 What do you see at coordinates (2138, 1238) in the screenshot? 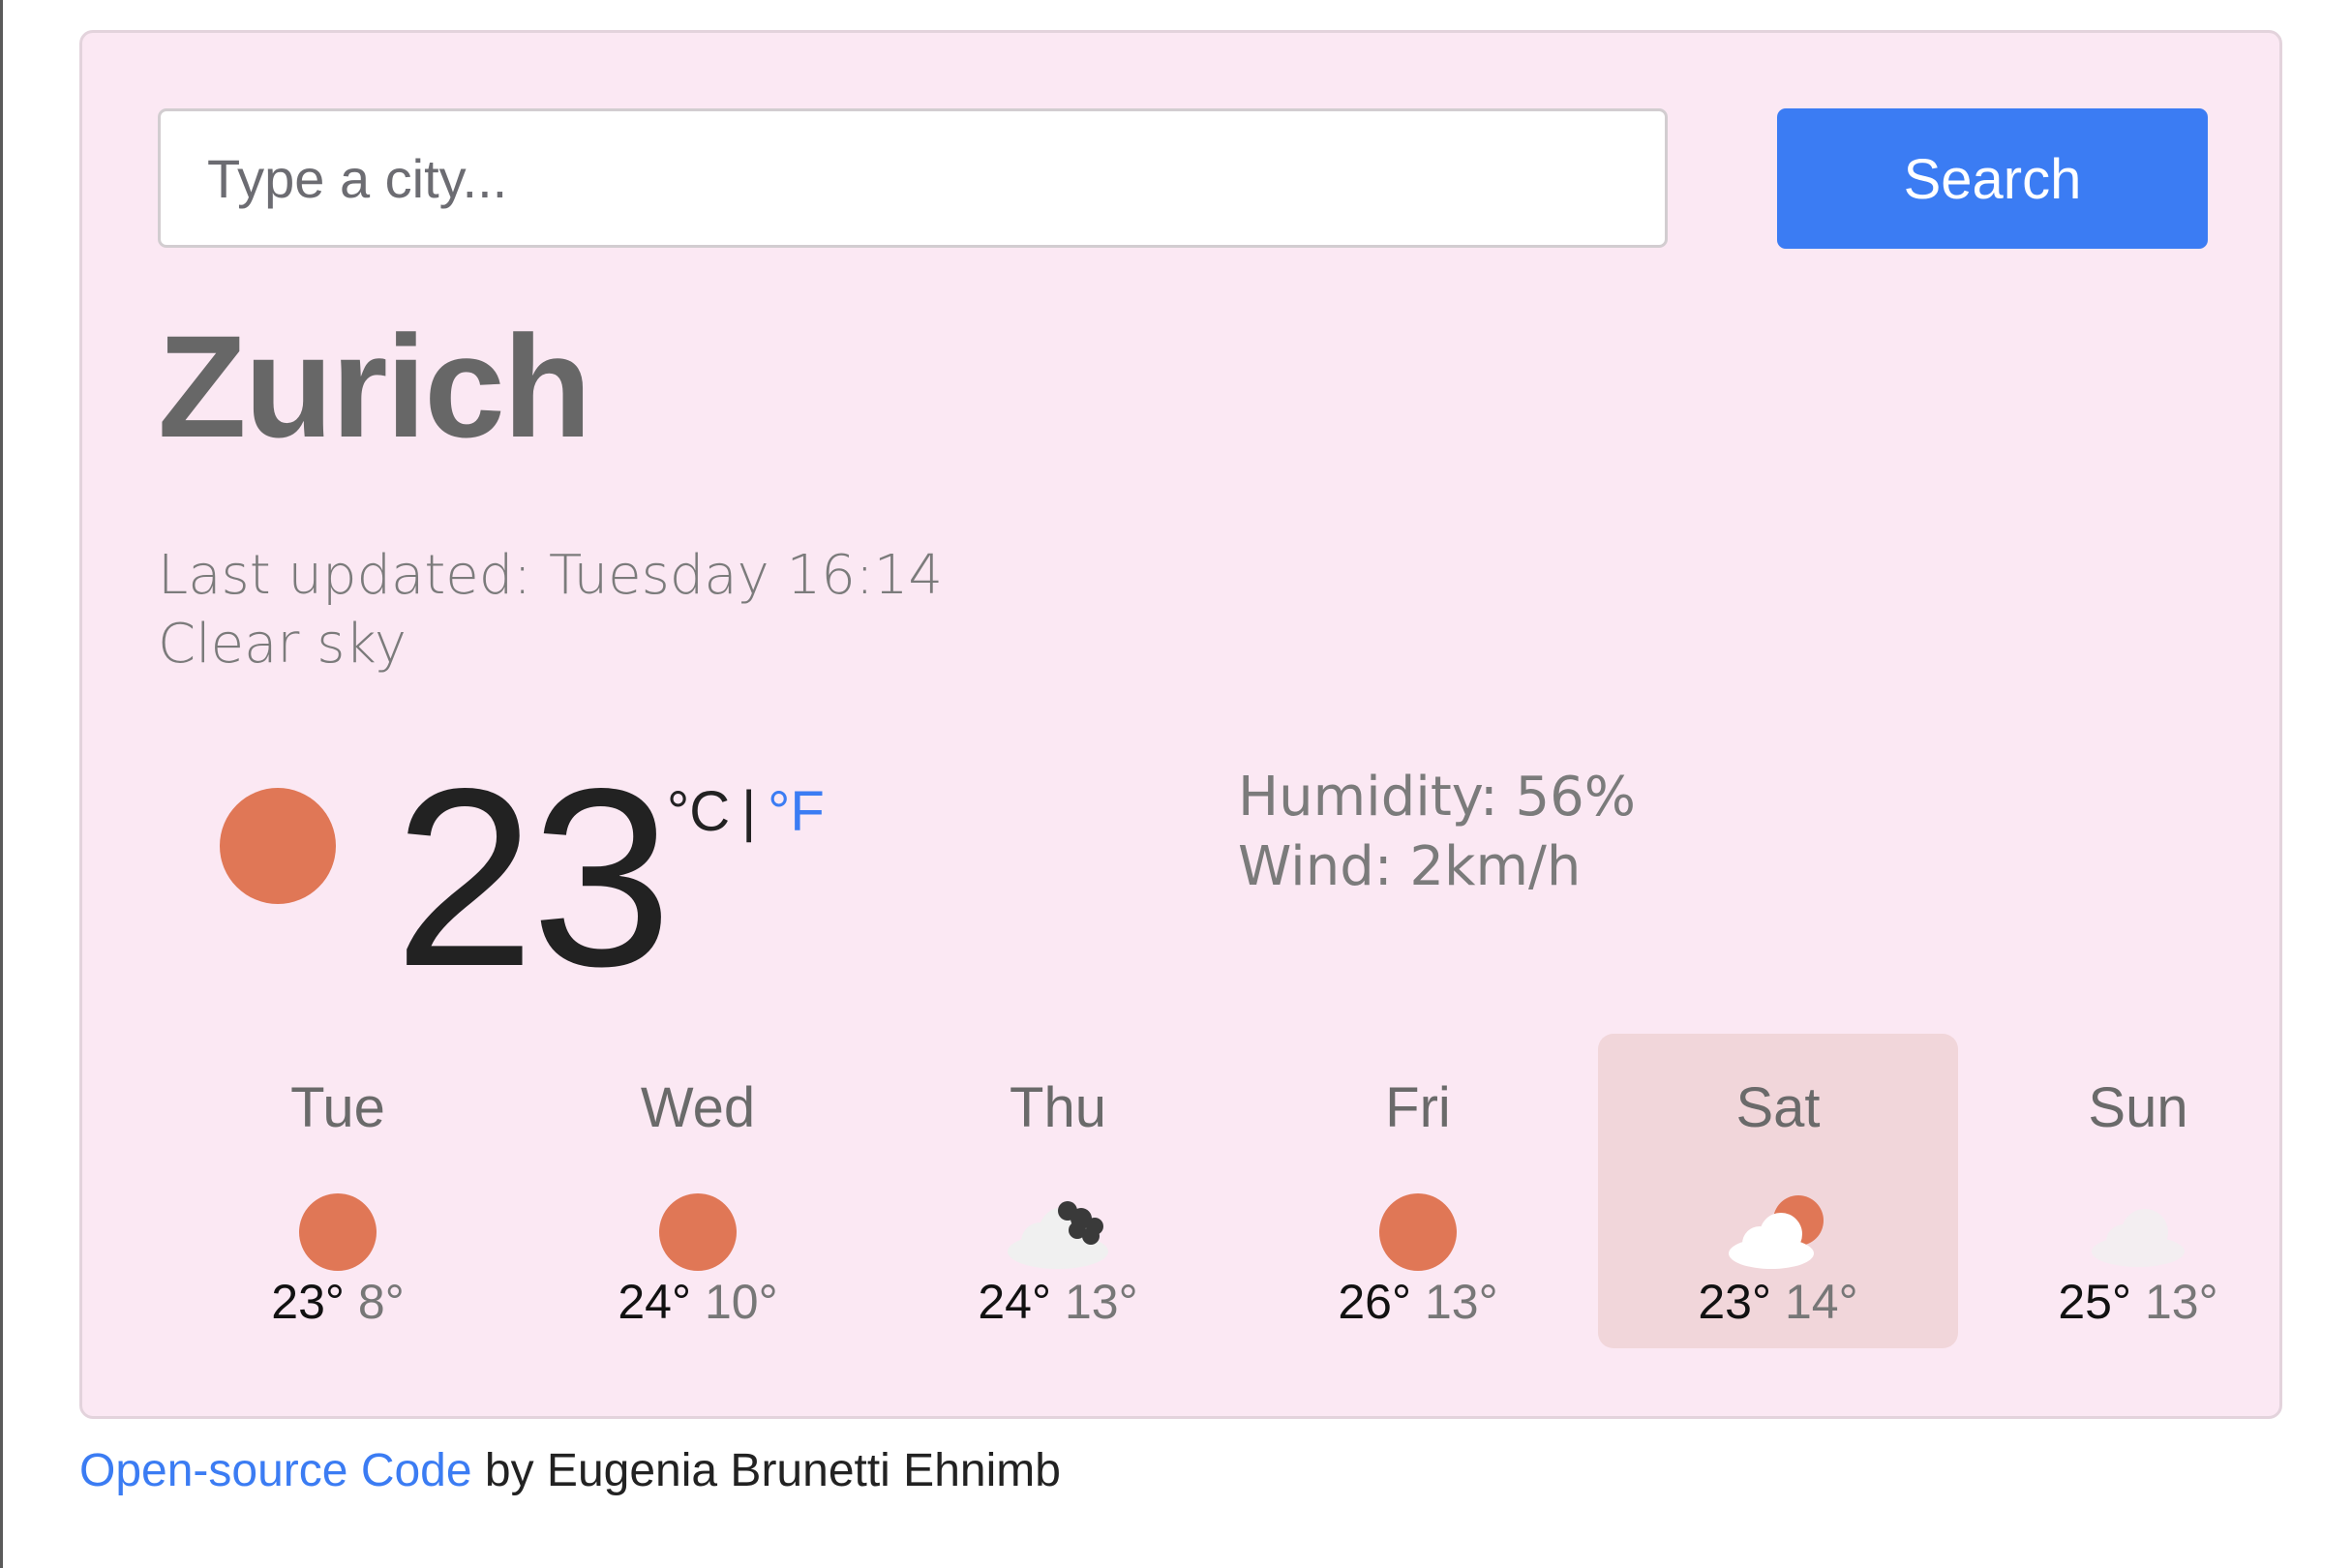
I see `cloud-icon` at bounding box center [2138, 1238].